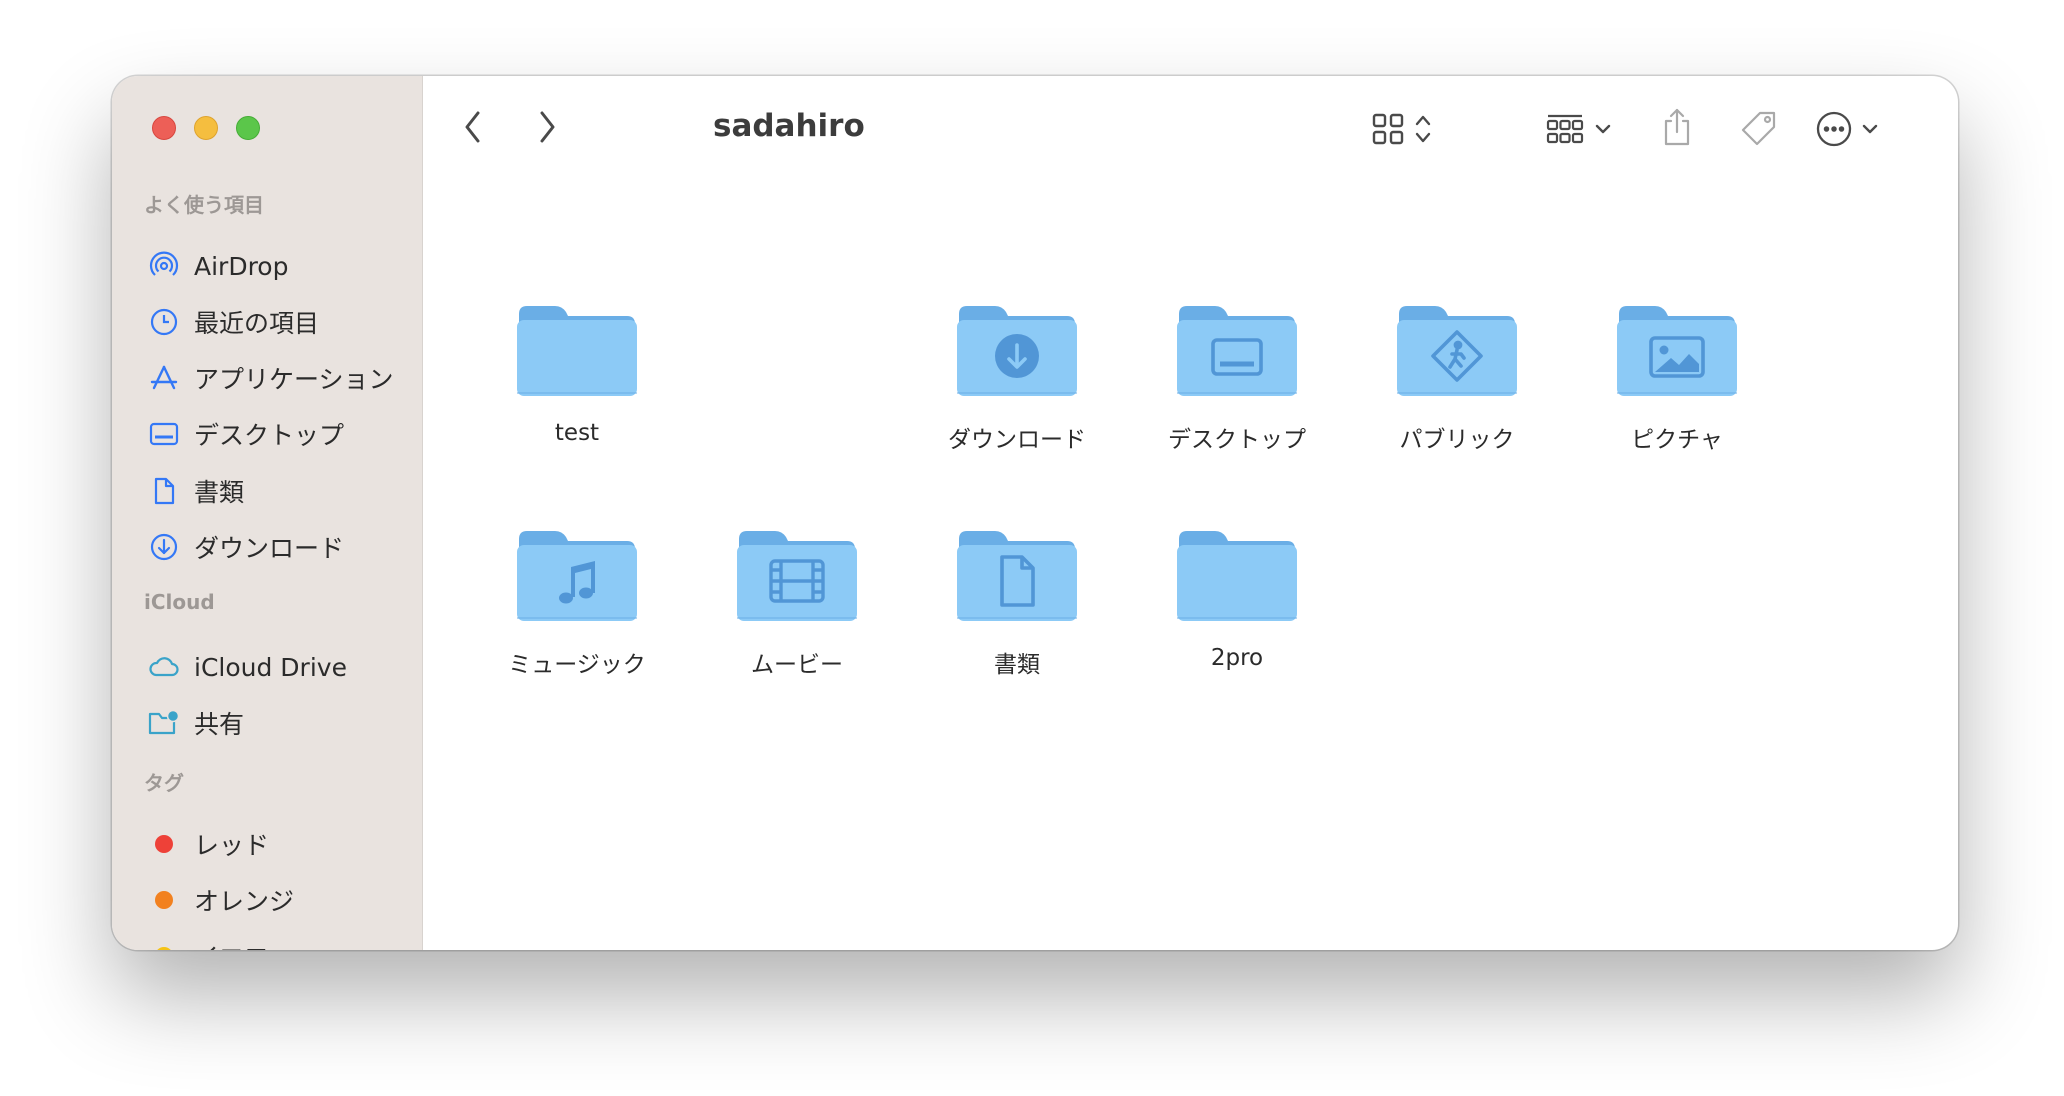 The image size is (2064, 1096). Describe the element at coordinates (1017, 665) in the screenshot. I see `folder-label: 書類` at that location.